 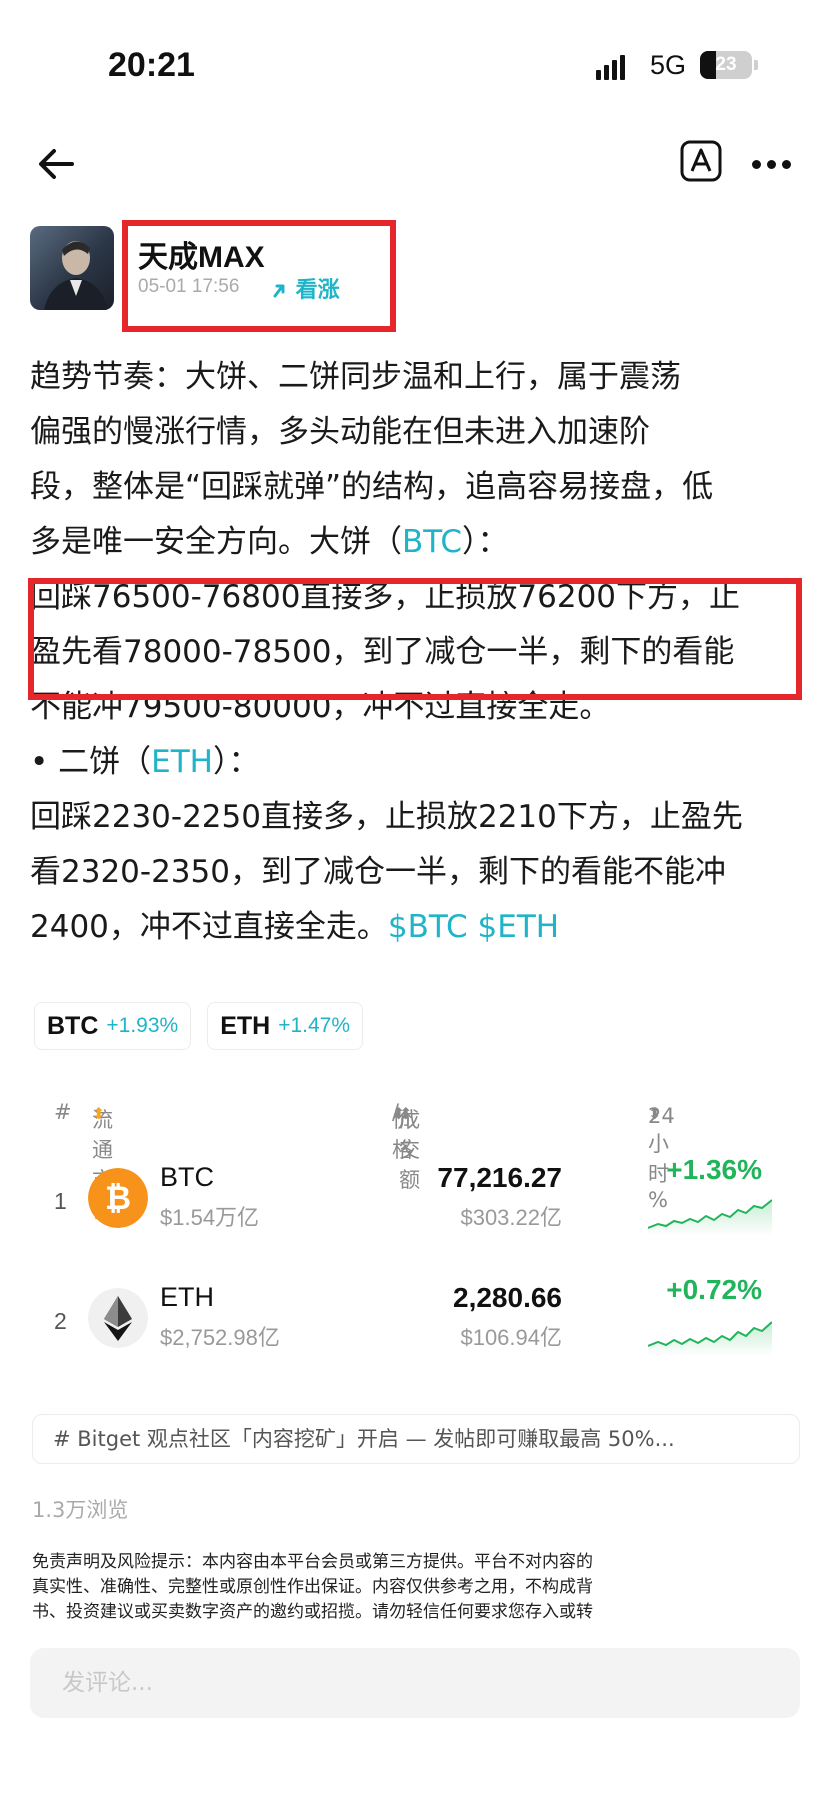 I want to click on more-options-icon, so click(x=775, y=164).